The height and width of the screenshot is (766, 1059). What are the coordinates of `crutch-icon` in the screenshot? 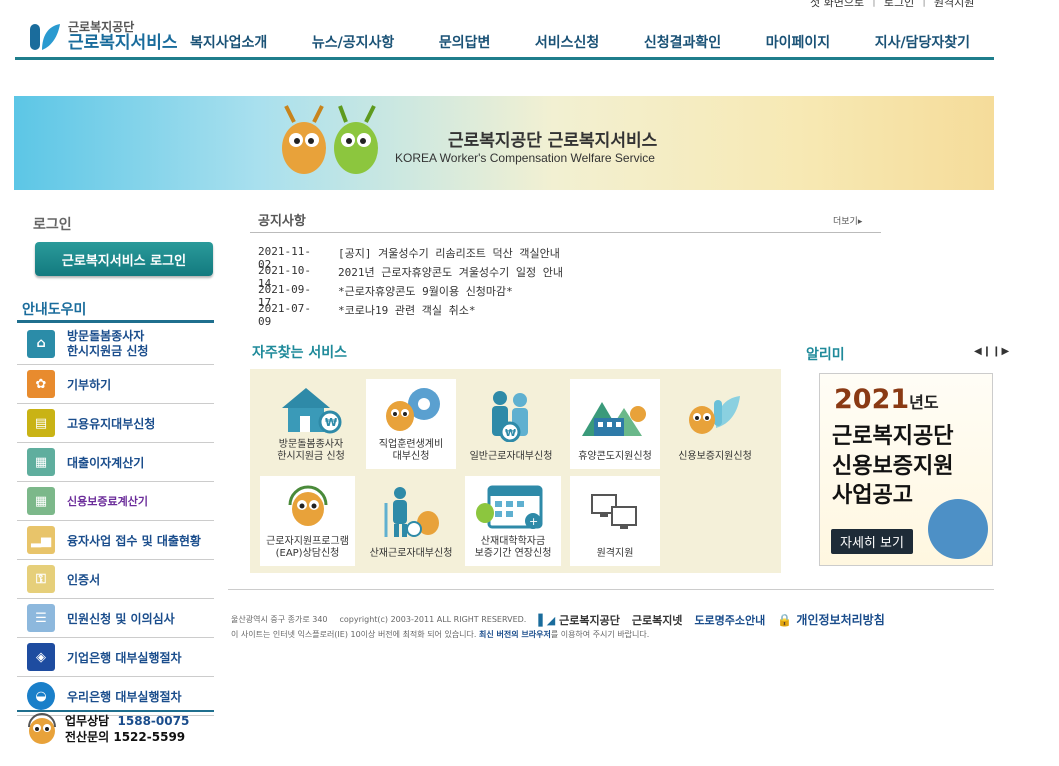 It's located at (411, 512).